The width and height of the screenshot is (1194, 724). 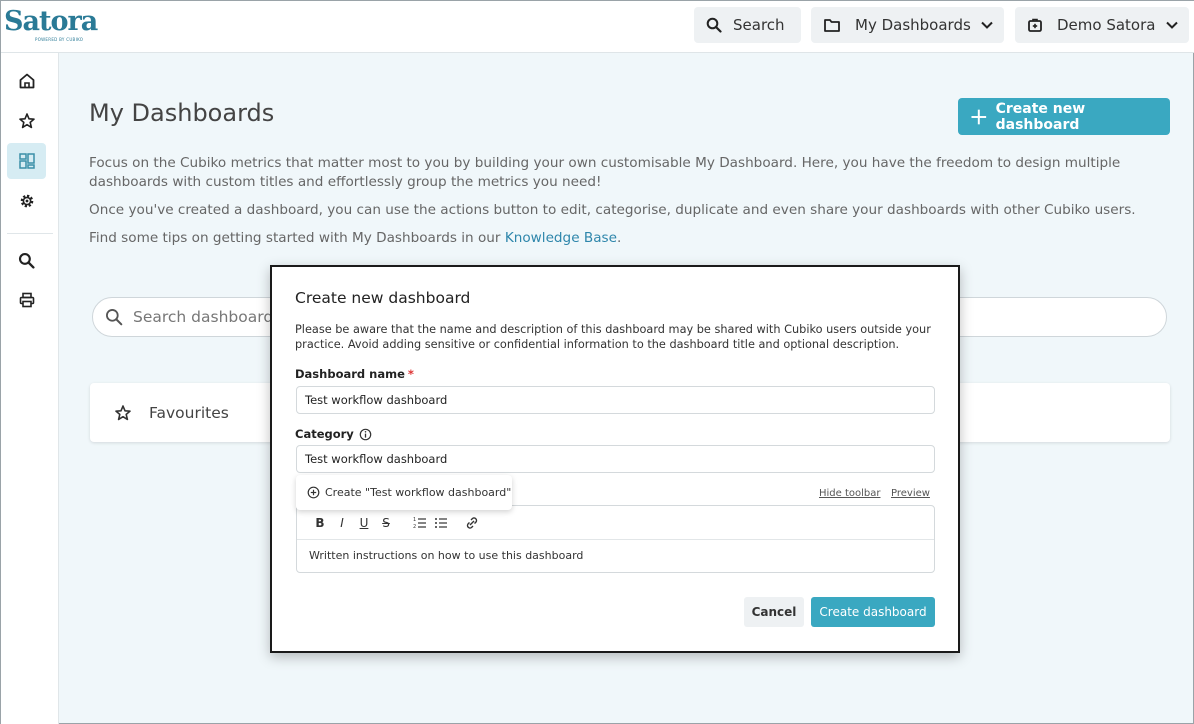 I want to click on sidebar-item-dashboards, so click(x=26, y=161).